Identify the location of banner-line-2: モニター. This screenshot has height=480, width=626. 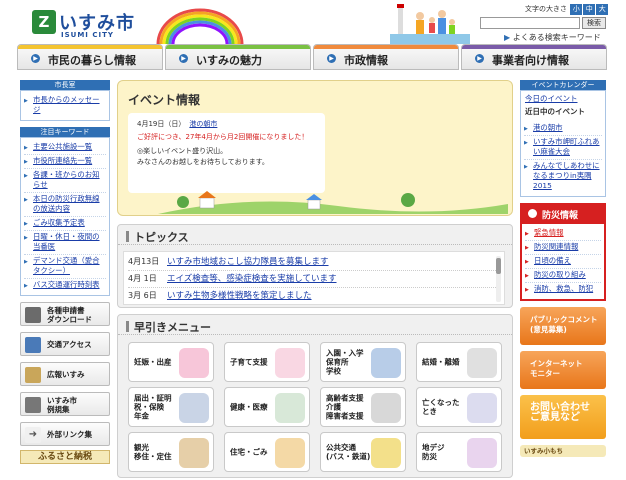
(545, 373).